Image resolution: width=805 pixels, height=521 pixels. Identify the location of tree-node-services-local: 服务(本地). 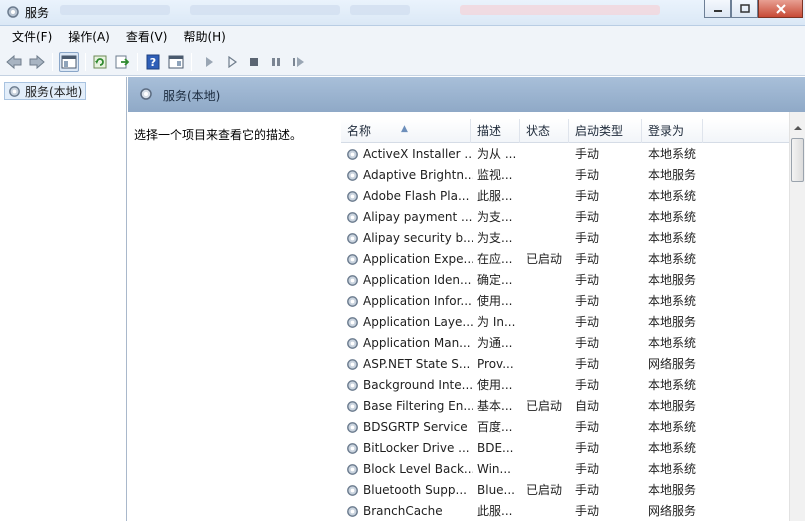
(45, 91).